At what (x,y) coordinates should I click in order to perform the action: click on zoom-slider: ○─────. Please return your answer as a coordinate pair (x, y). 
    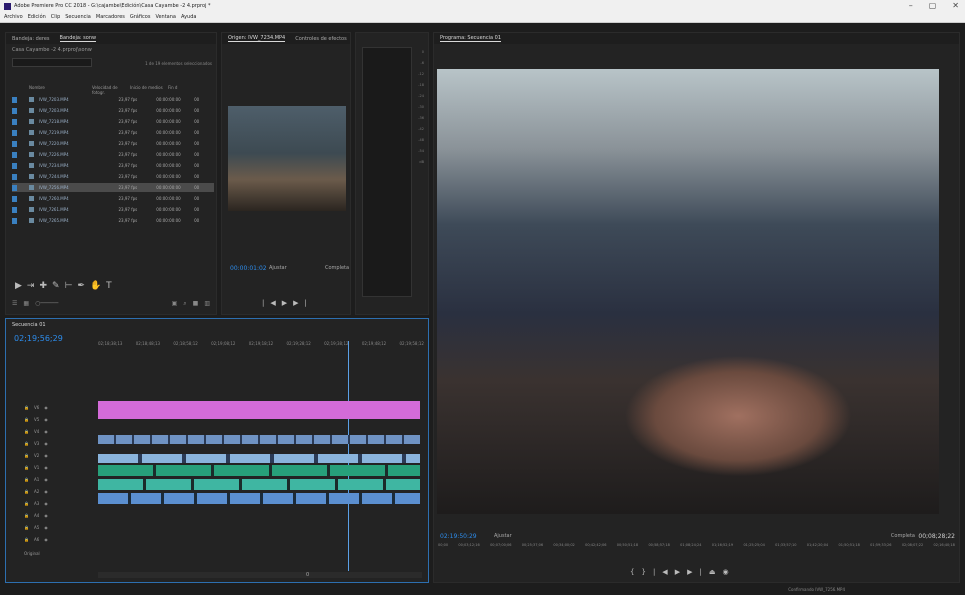
    Looking at the image, I should click on (46, 304).